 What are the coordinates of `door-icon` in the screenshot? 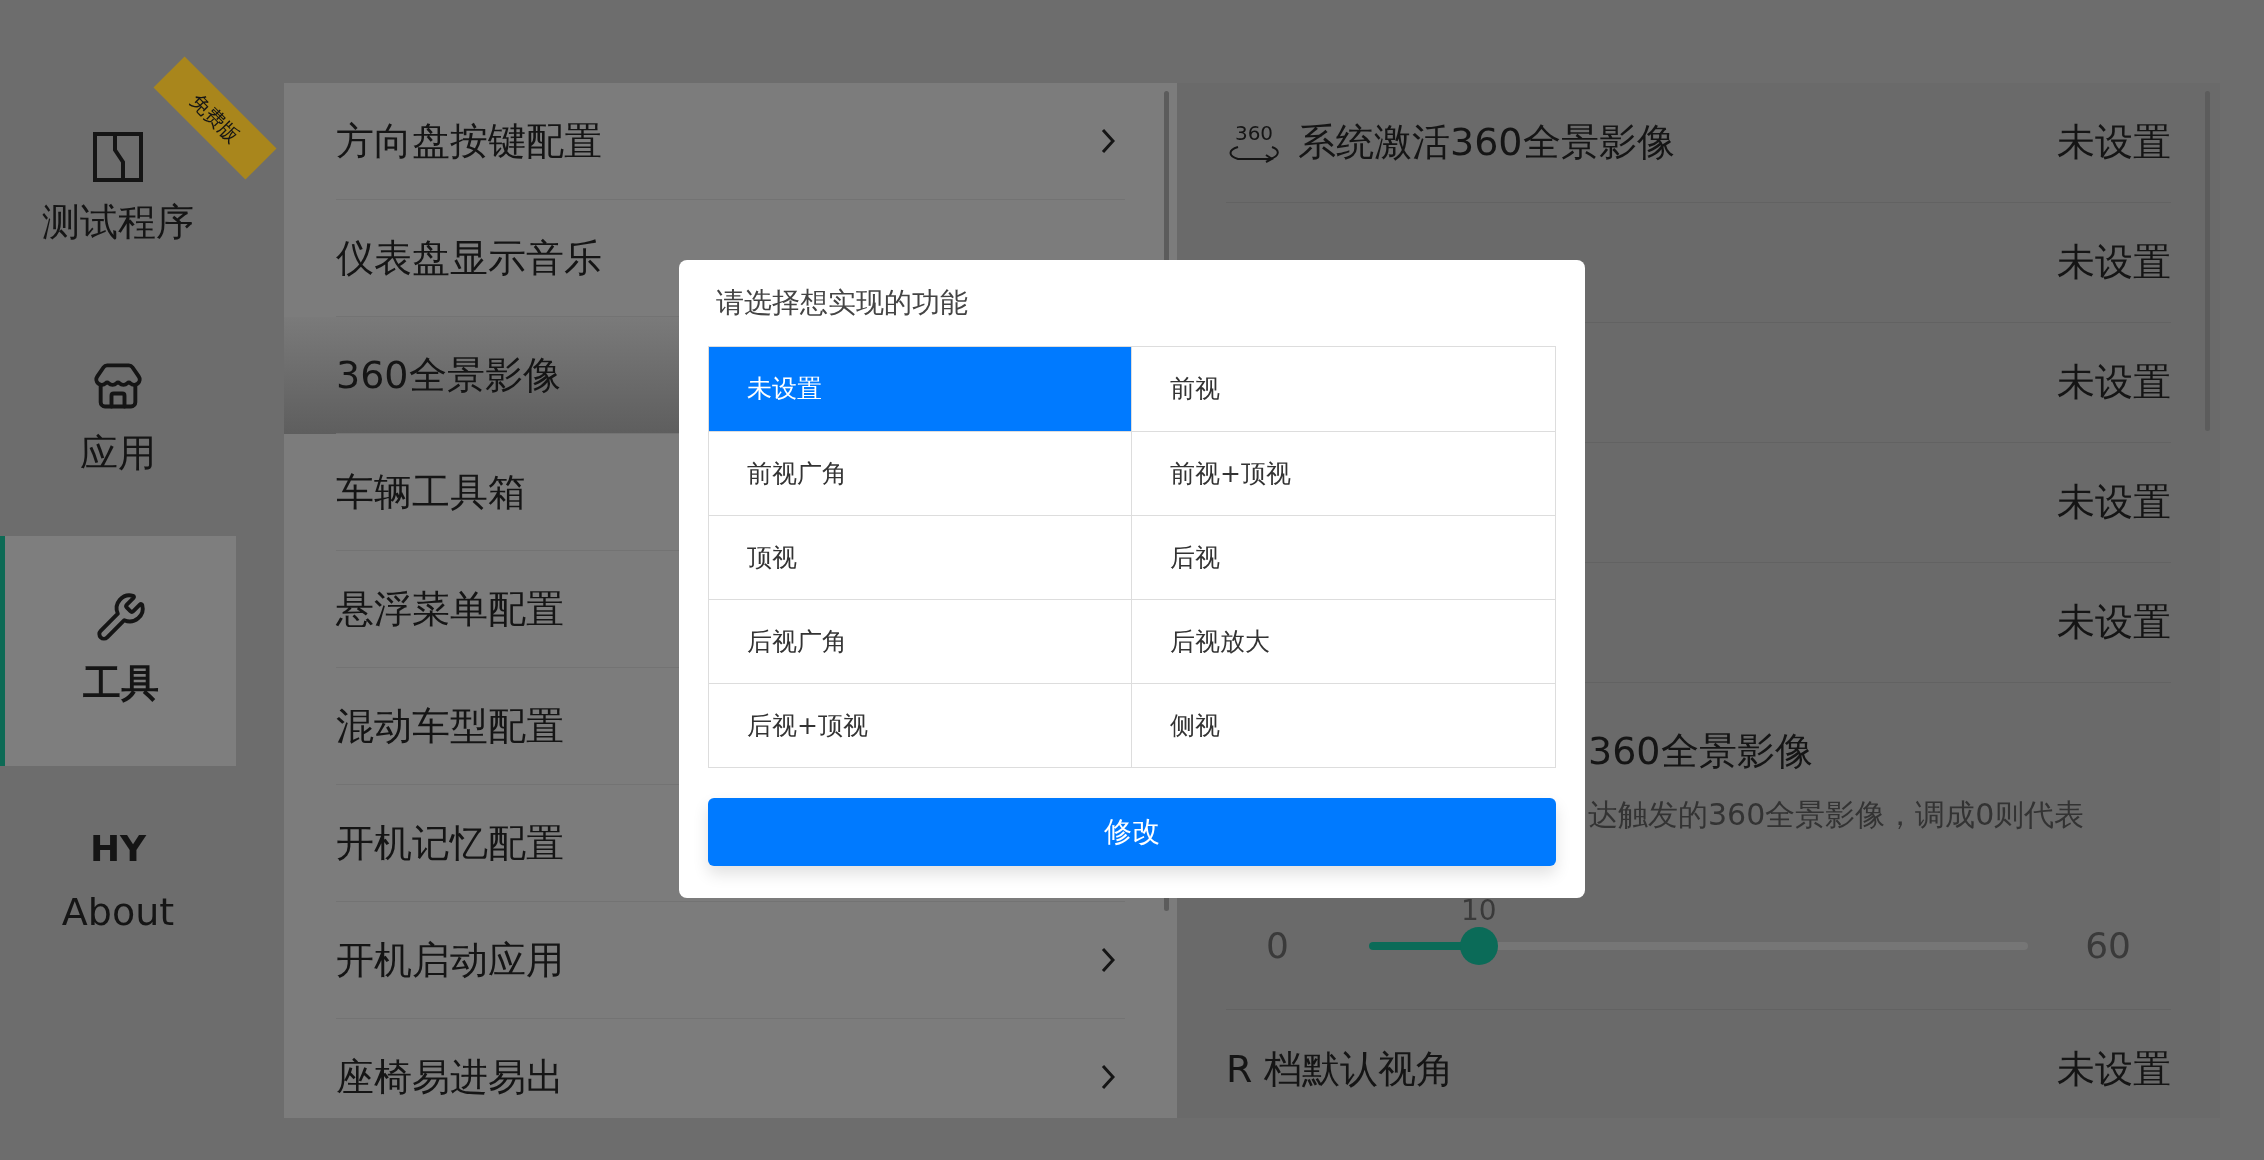 It's located at (118, 156).